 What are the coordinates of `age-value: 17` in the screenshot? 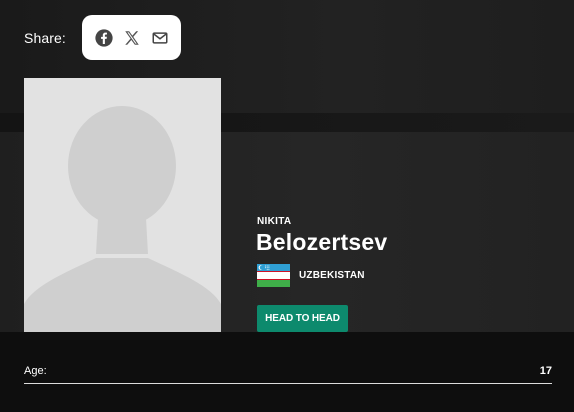 It's located at (545, 371).